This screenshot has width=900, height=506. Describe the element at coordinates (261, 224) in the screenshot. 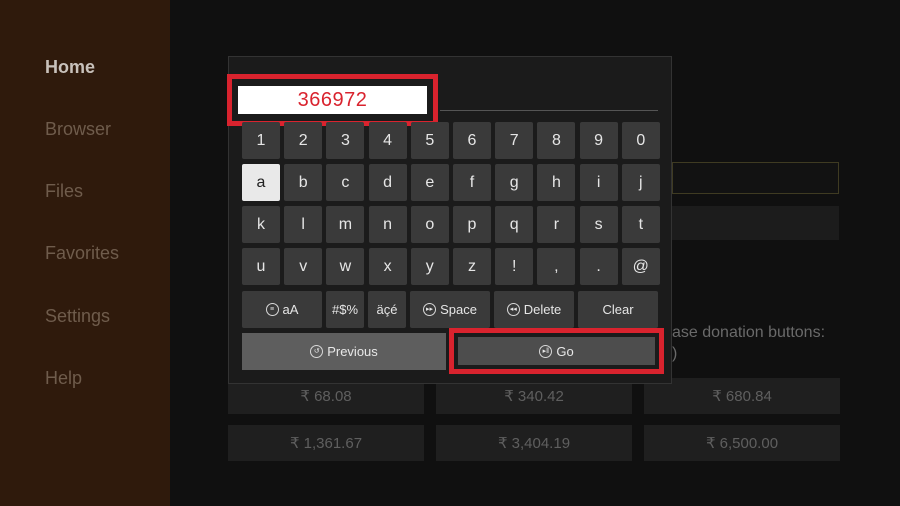

I see `key-2-0: k` at that location.